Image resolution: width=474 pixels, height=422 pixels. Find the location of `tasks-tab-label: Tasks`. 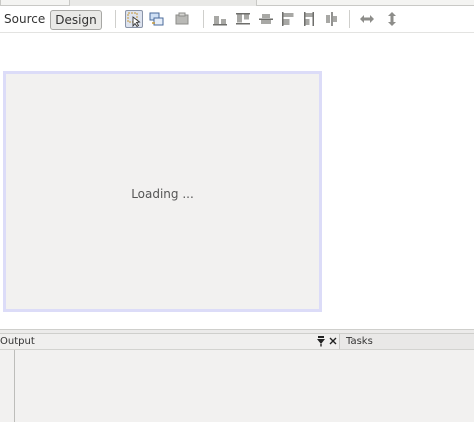

tasks-tab-label: Tasks is located at coordinates (359, 341).